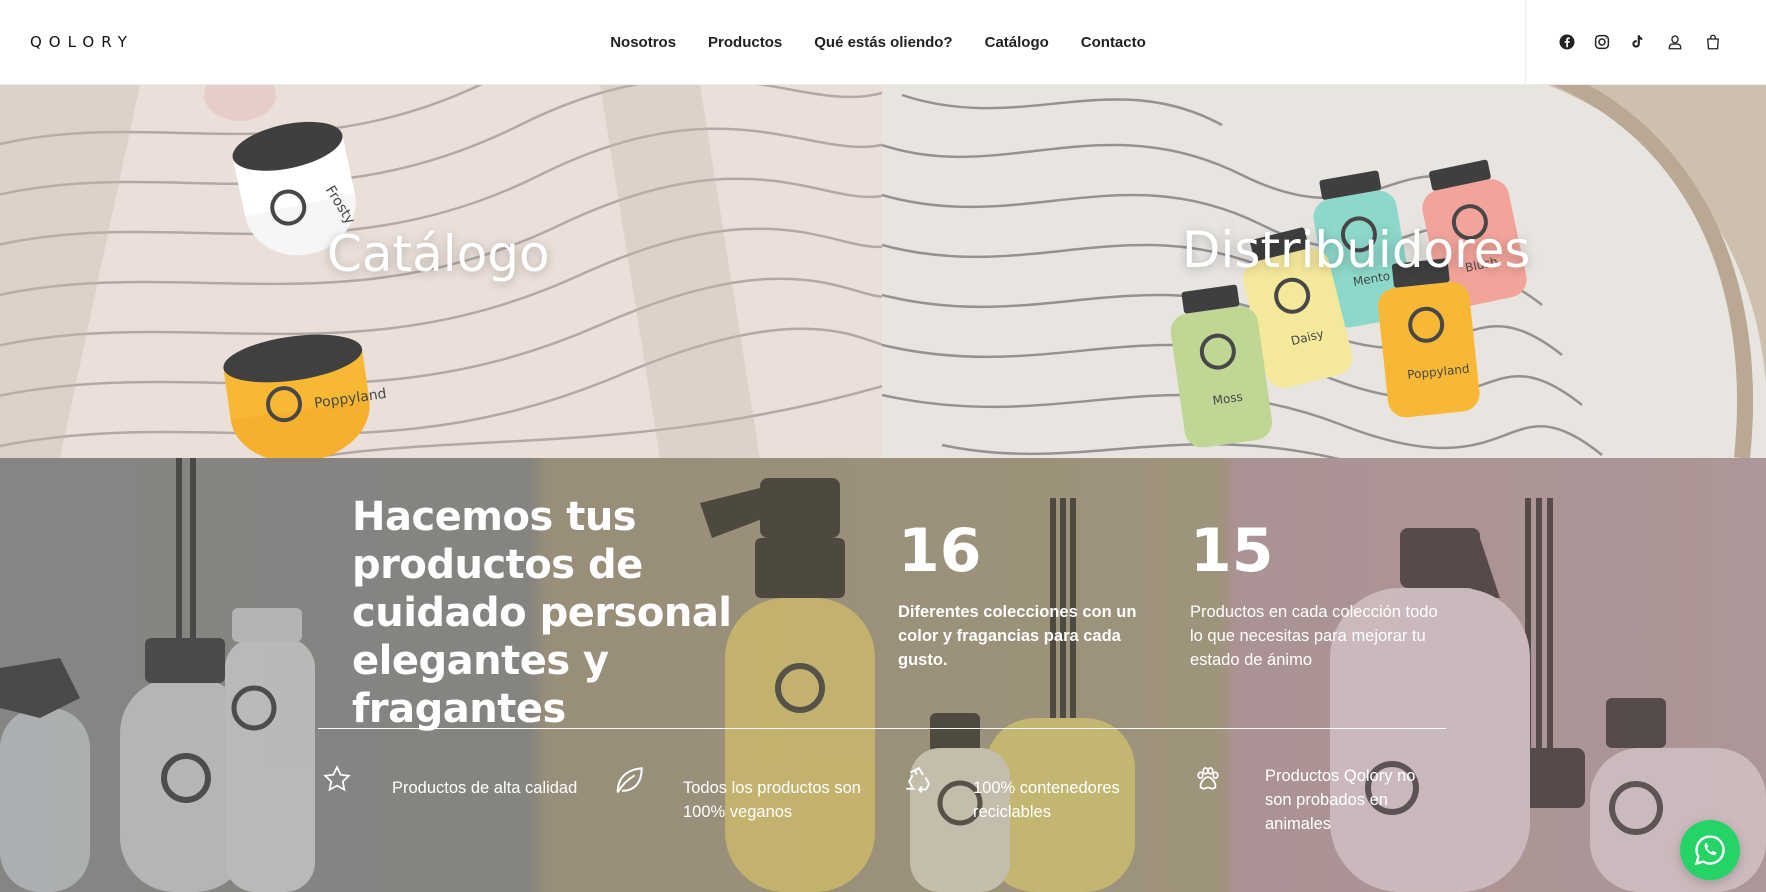  I want to click on section-divider, so click(882, 728).